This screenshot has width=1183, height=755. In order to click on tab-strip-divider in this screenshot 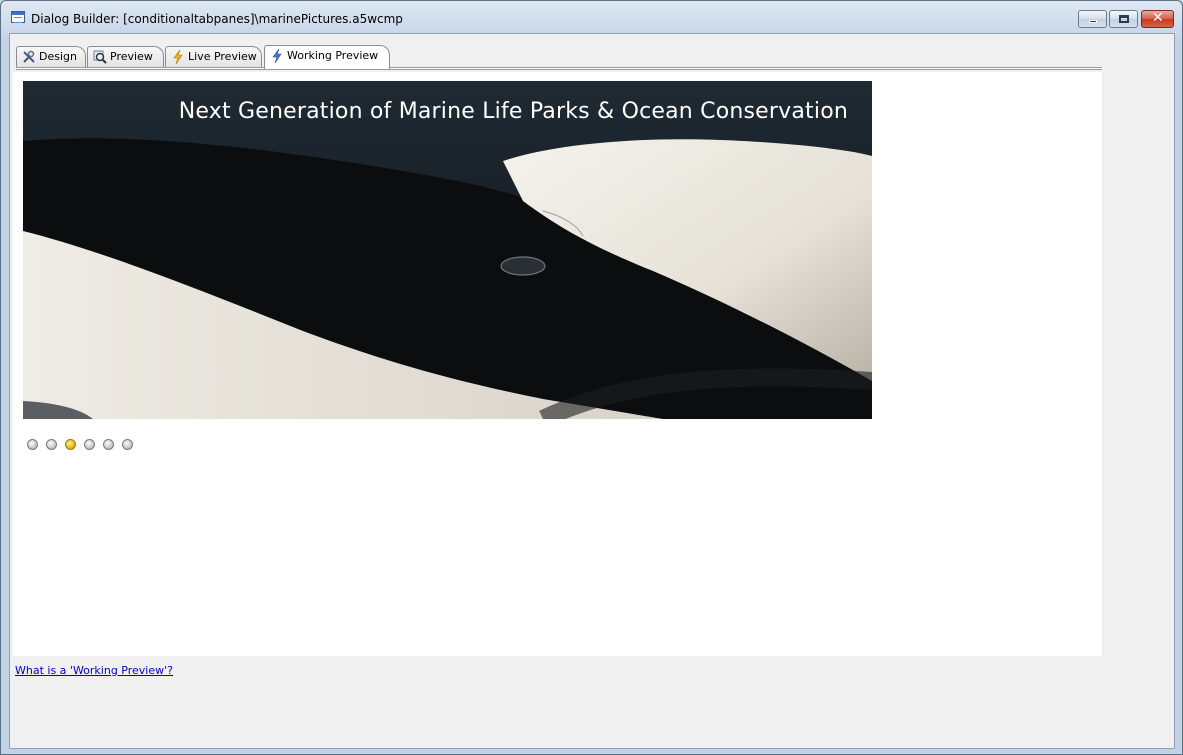, I will do `click(559, 68)`.